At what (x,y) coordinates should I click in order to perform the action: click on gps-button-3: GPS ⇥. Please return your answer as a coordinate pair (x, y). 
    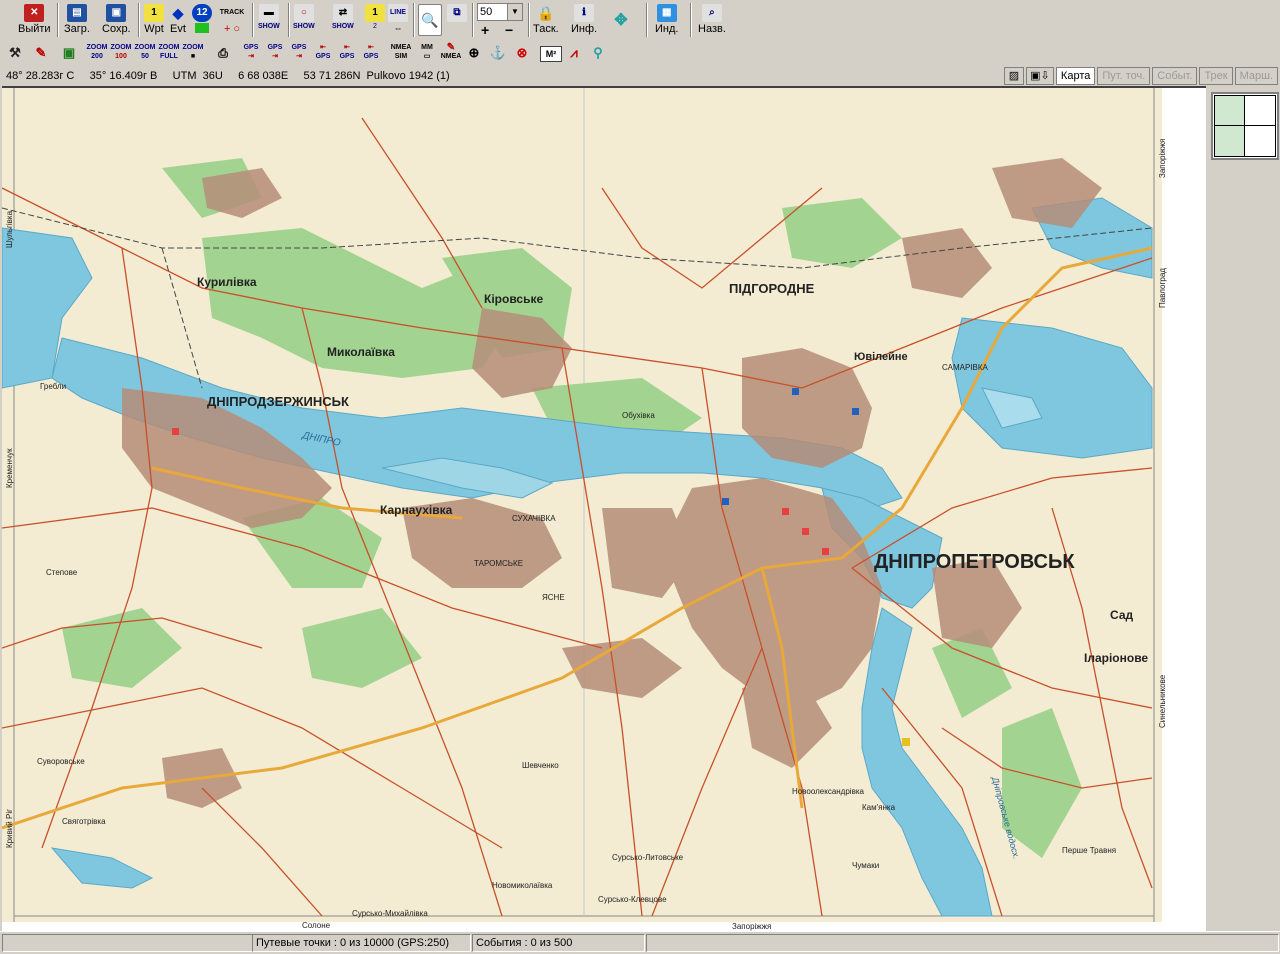
    Looking at the image, I should click on (299, 53).